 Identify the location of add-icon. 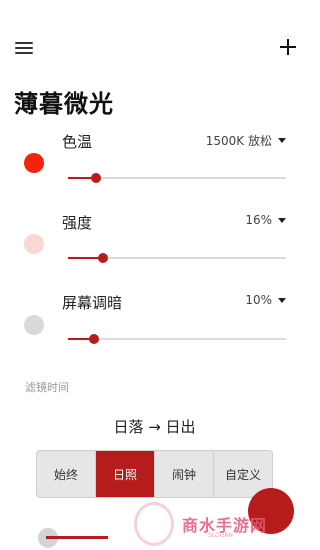
(288, 47).